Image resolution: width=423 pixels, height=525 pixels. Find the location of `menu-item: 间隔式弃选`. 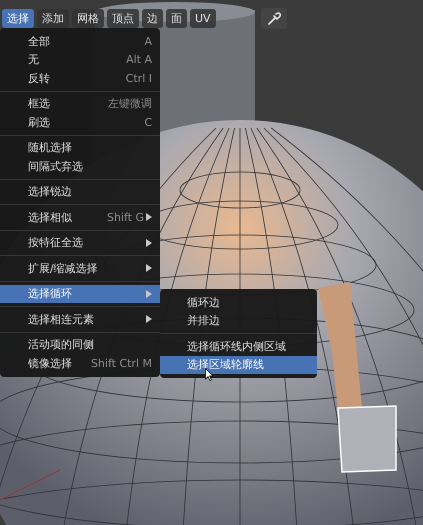

menu-item: 间隔式弃选 is located at coordinates (80, 166).